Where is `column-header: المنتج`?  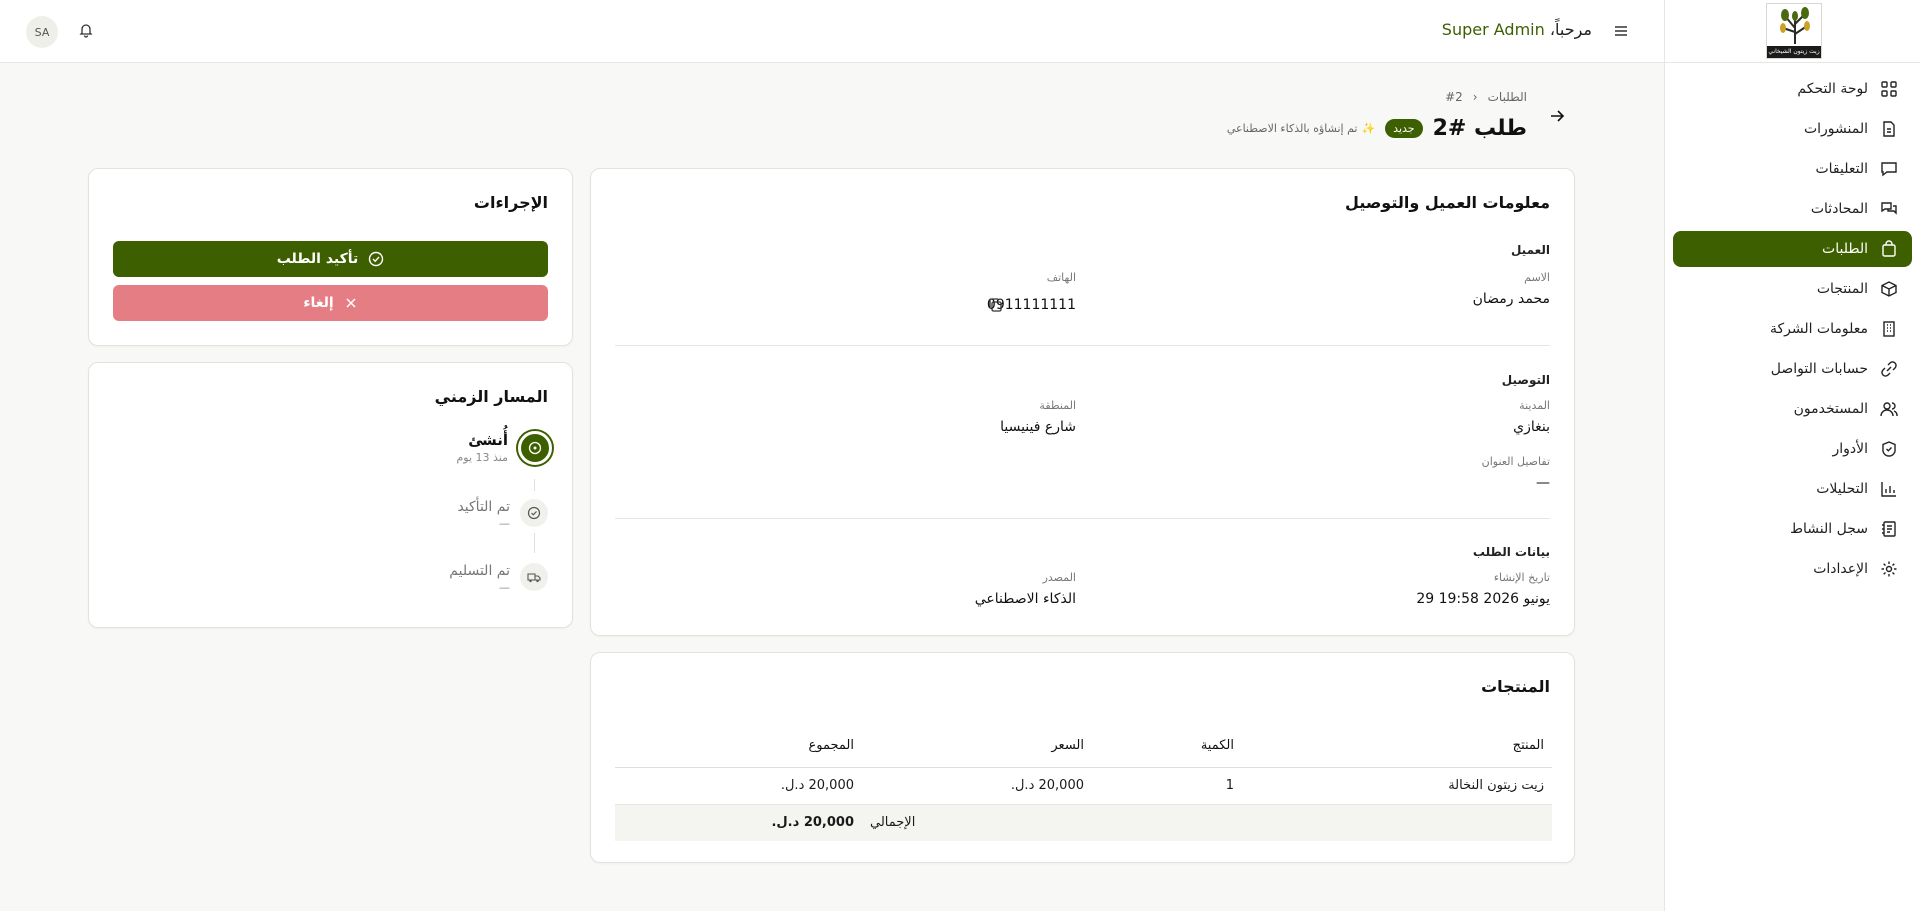 column-header: المنتج is located at coordinates (1397, 746).